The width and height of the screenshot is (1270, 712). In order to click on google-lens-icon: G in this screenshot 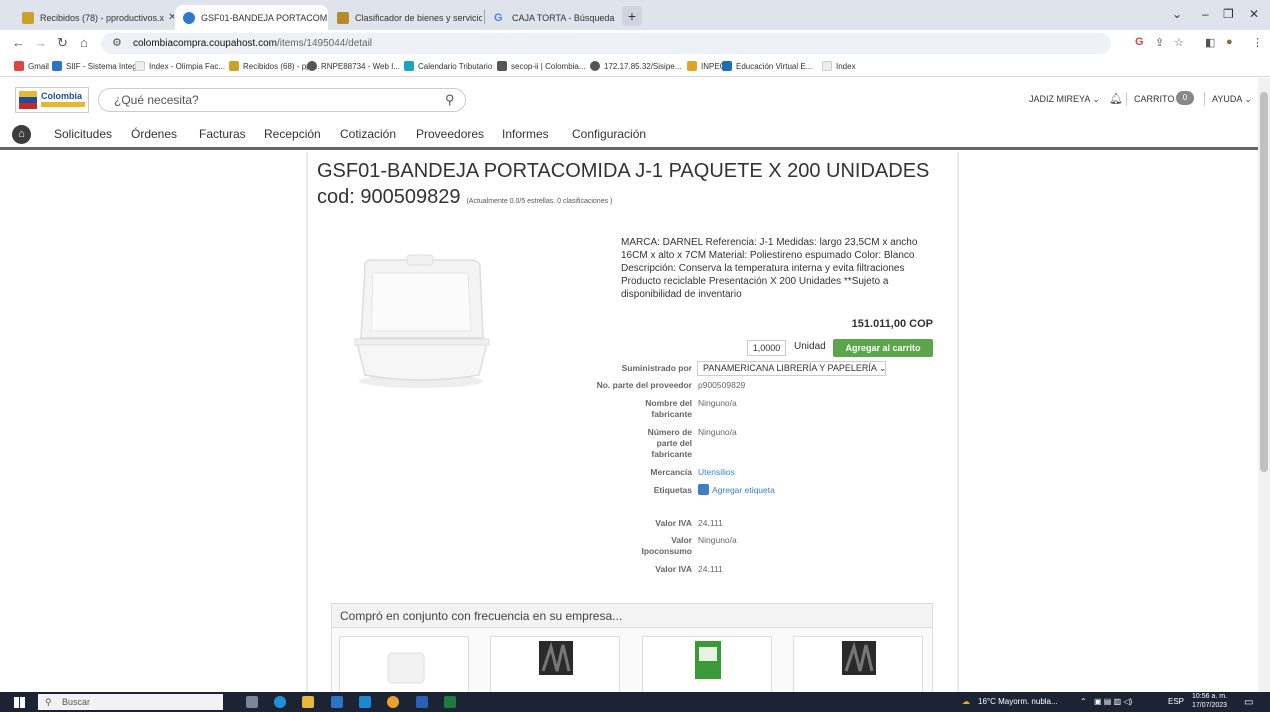, I will do `click(1139, 42)`.